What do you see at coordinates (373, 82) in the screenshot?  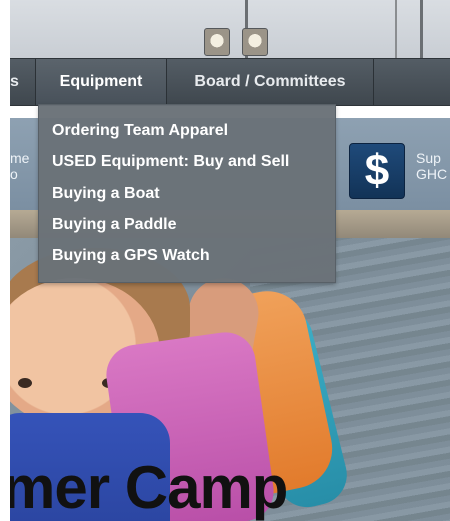 I see `nav-divider` at bounding box center [373, 82].